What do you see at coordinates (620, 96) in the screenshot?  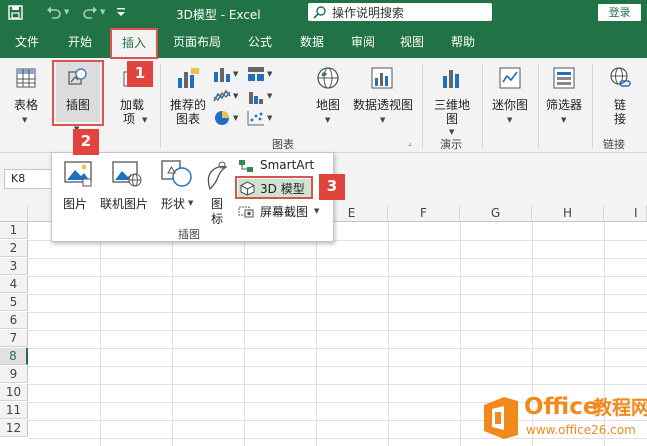 I see `link-button: 链 接` at bounding box center [620, 96].